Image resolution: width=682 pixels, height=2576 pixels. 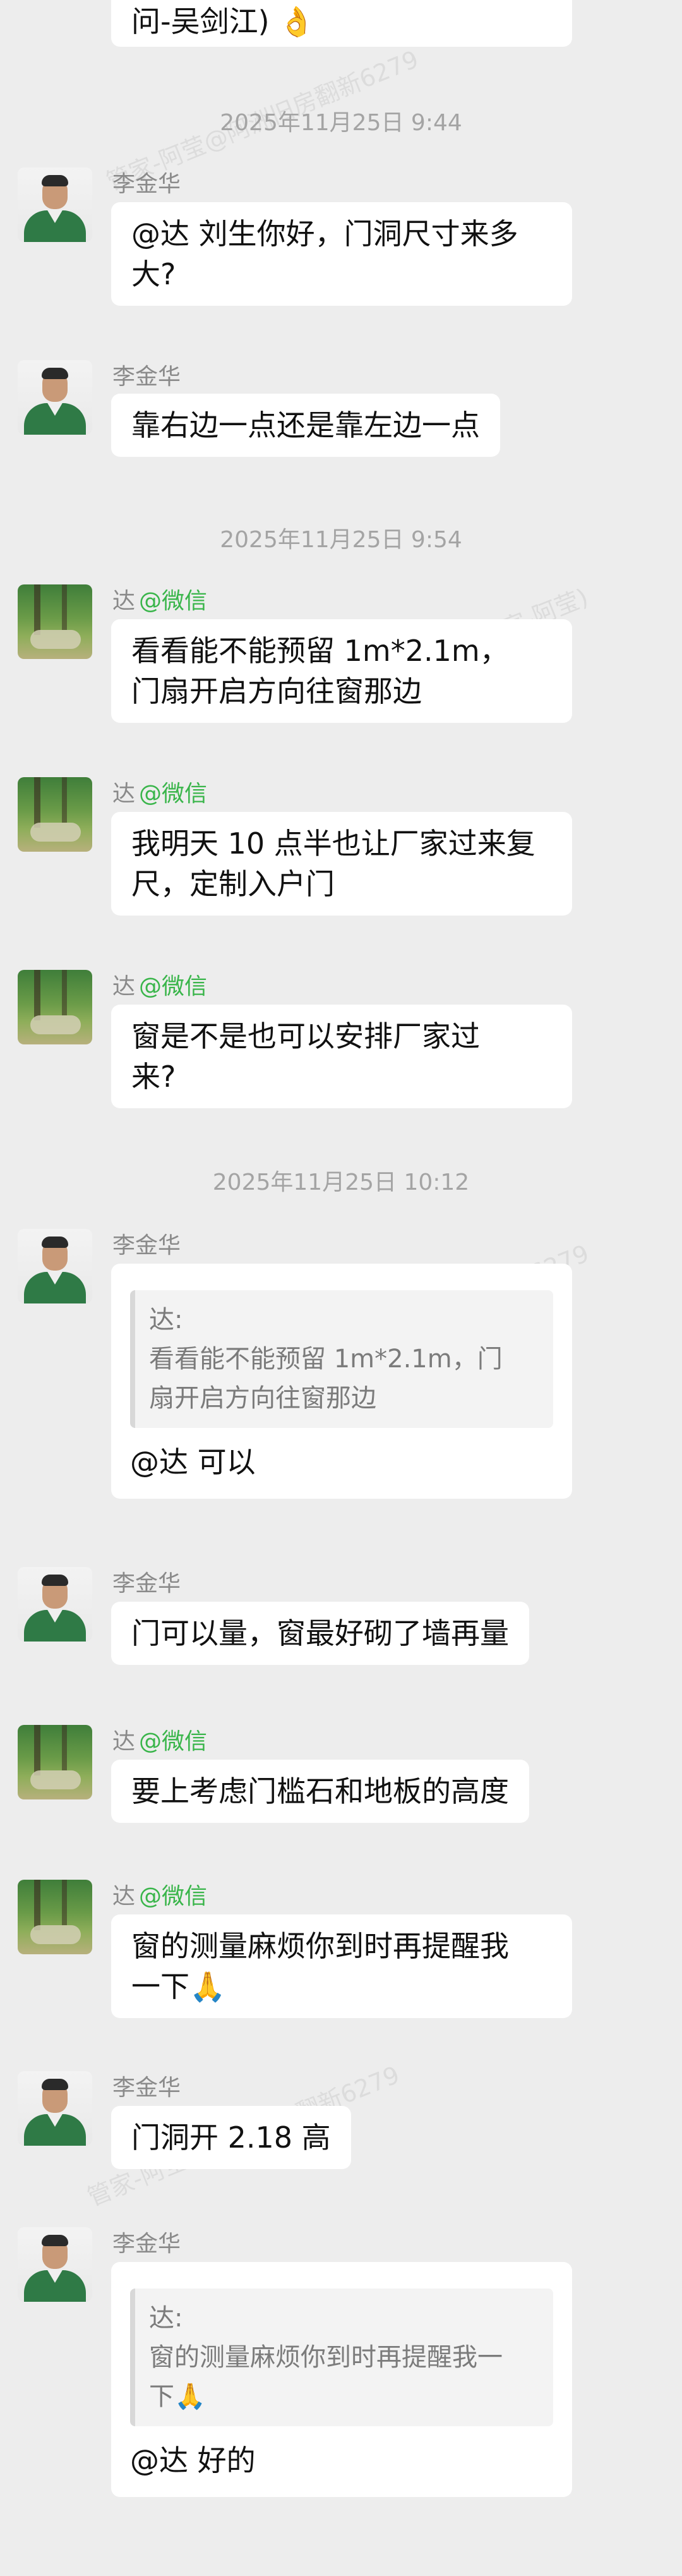 What do you see at coordinates (333, 863) in the screenshot?
I see `message-text: 我明天 10 点半也让厂家过来复 尺，定制入户门` at bounding box center [333, 863].